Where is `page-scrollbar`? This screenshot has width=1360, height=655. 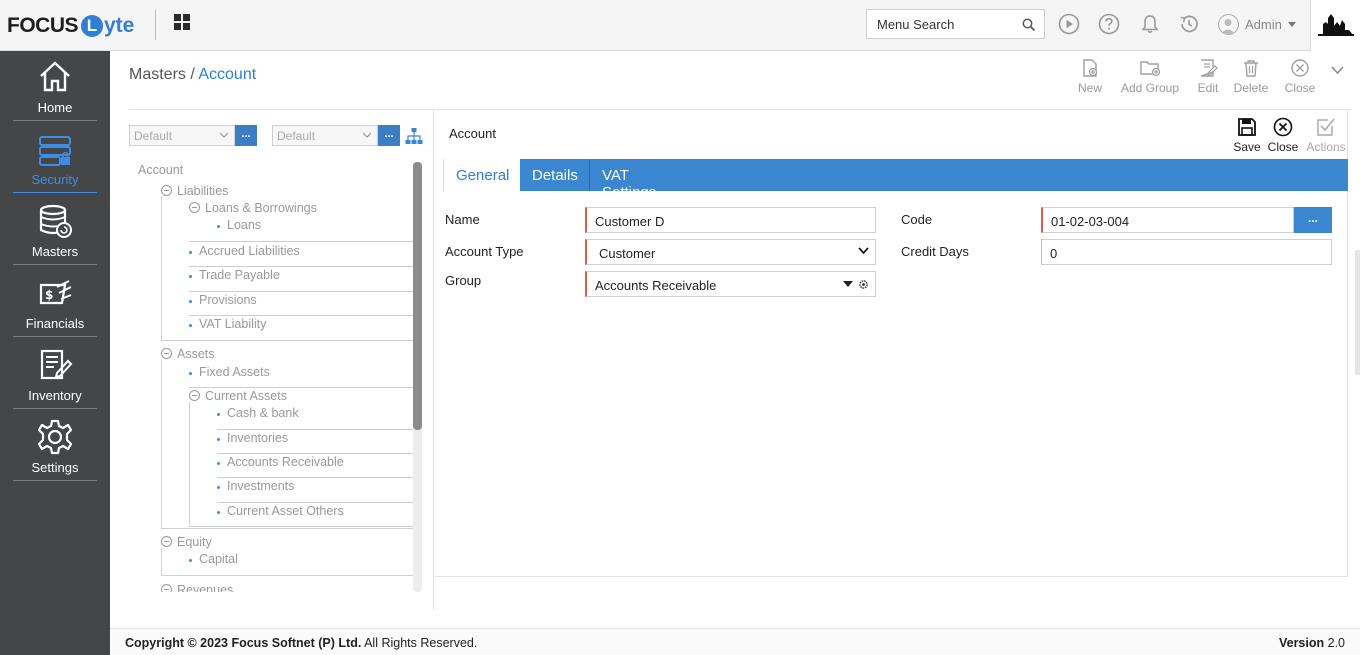 page-scrollbar is located at coordinates (1357, 312).